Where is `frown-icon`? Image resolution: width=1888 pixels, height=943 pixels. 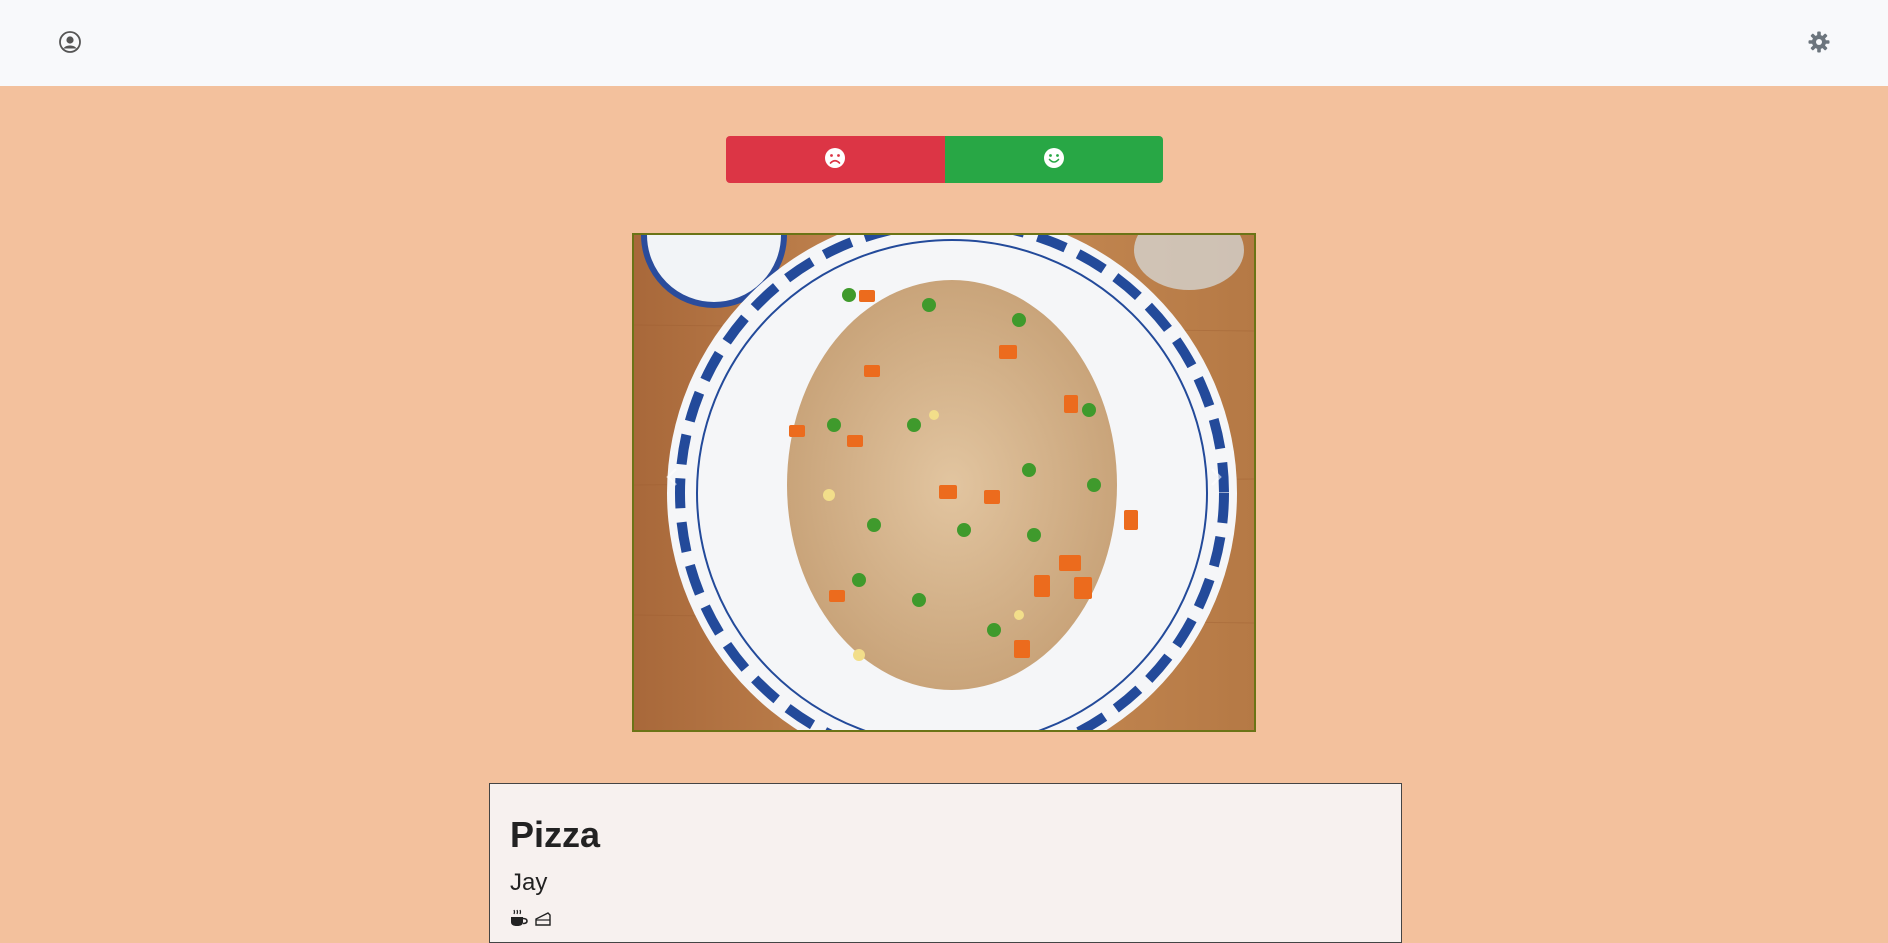 frown-icon is located at coordinates (835, 159).